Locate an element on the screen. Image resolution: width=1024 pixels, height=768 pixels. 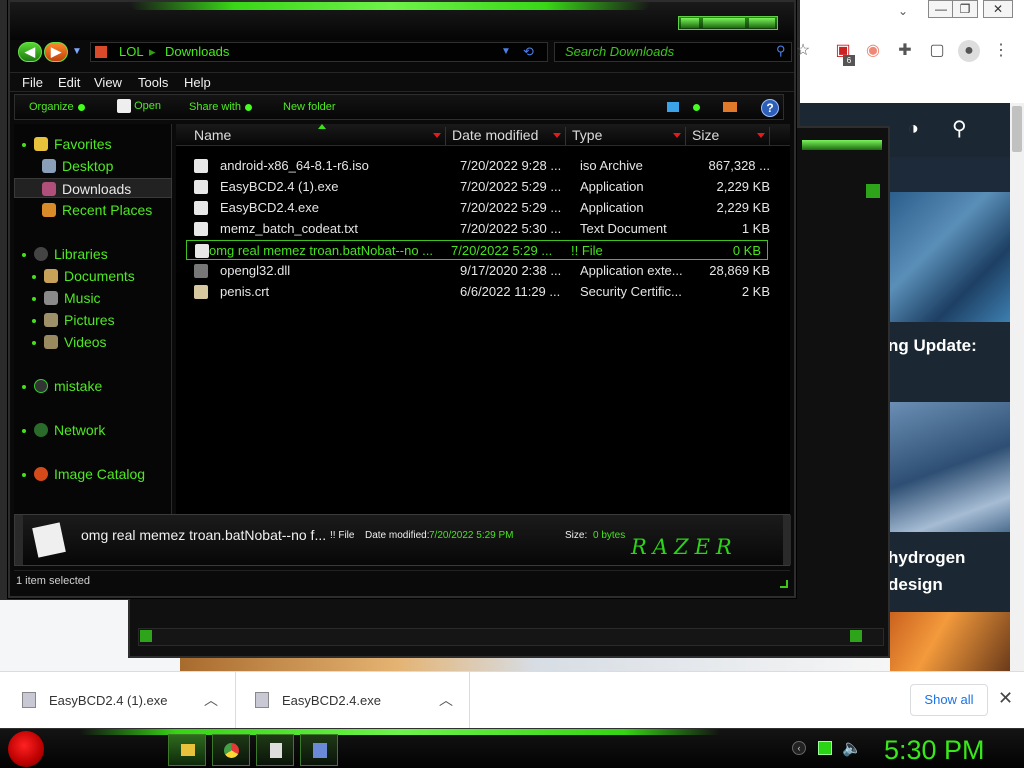
nav-image-catalog: Image Catalog is located at coordinates (93, 474).